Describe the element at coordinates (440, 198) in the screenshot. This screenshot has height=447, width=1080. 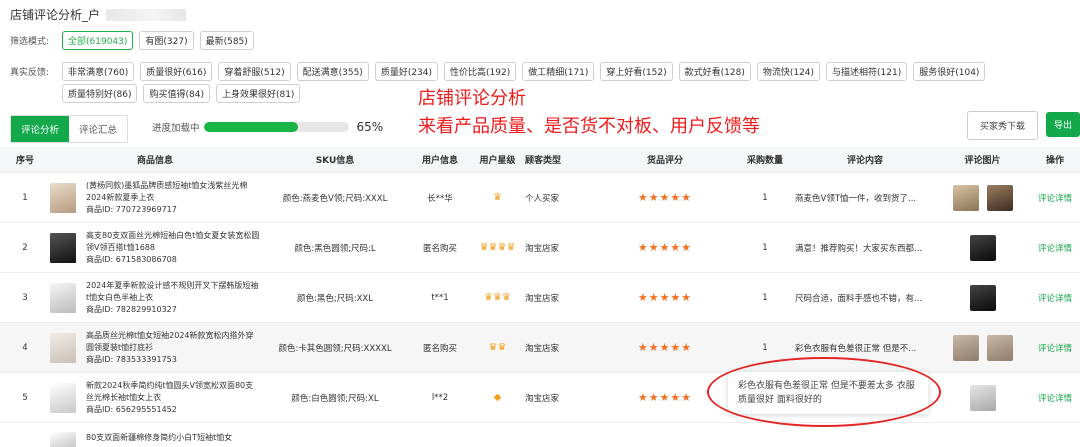
I see `user-name: 长**华` at that location.